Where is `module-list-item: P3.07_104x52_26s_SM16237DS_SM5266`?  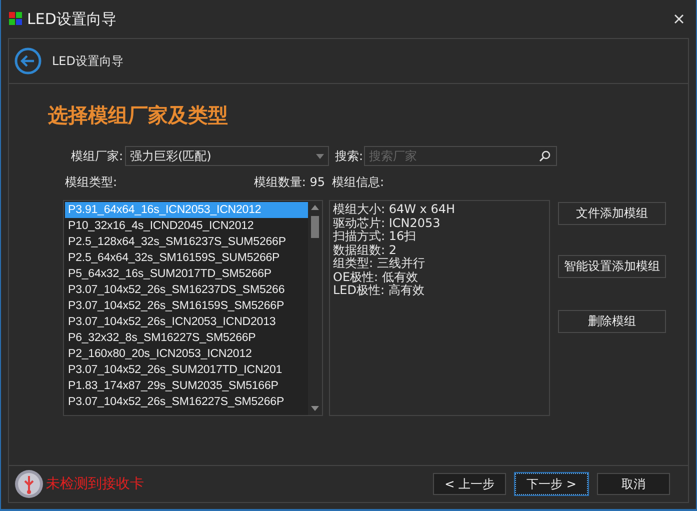
module-list-item: P3.07_104x52_26s_SM16237DS_SM5266 is located at coordinates (186, 290).